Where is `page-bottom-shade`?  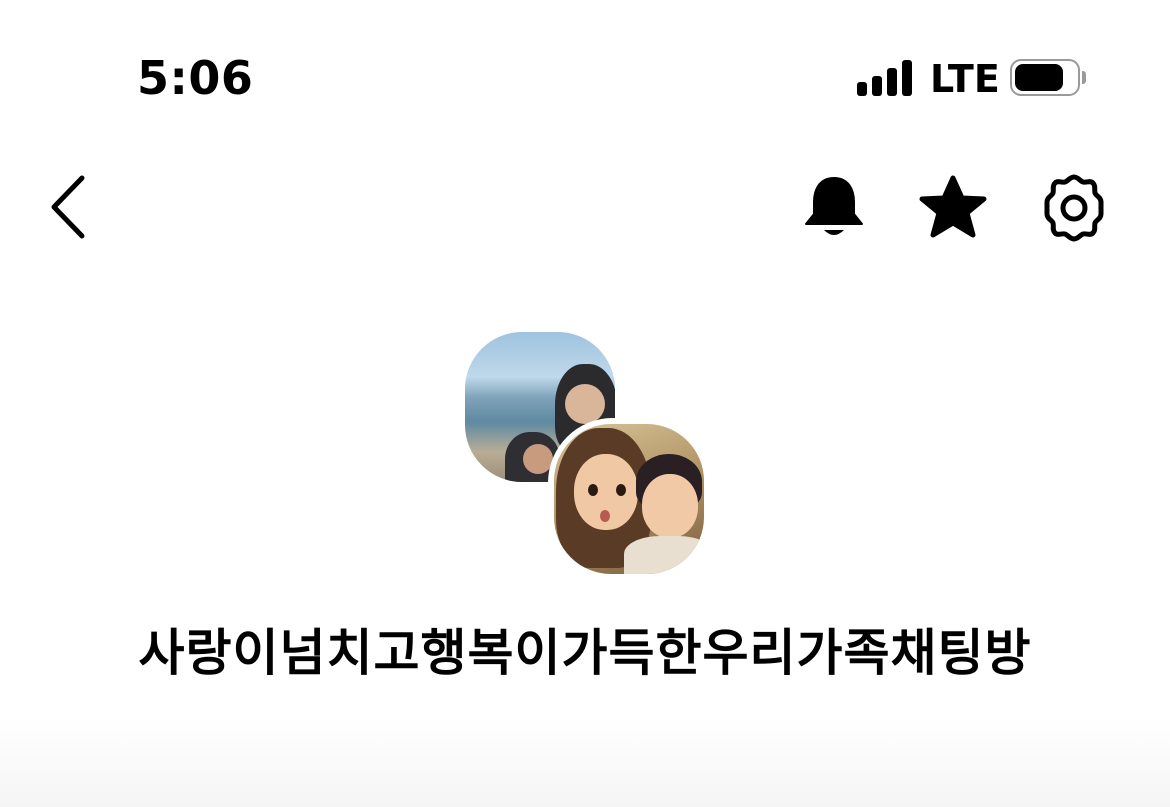 page-bottom-shade is located at coordinates (585, 762).